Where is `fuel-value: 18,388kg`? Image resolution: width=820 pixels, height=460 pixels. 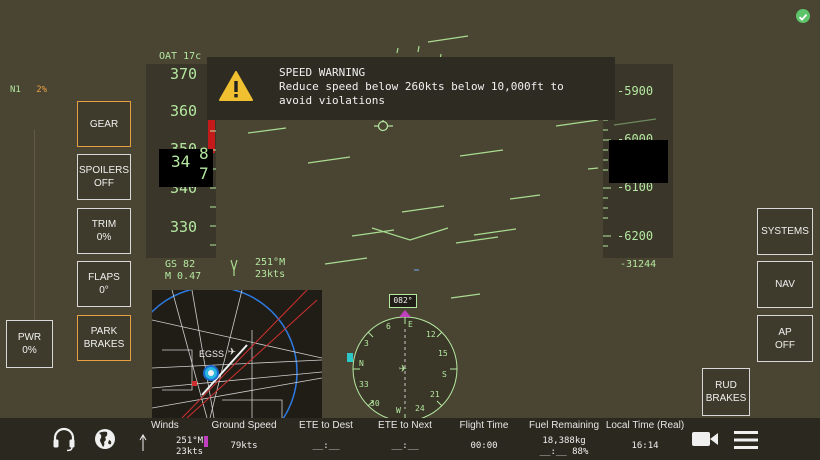 fuel-value: 18,388kg is located at coordinates (564, 441).